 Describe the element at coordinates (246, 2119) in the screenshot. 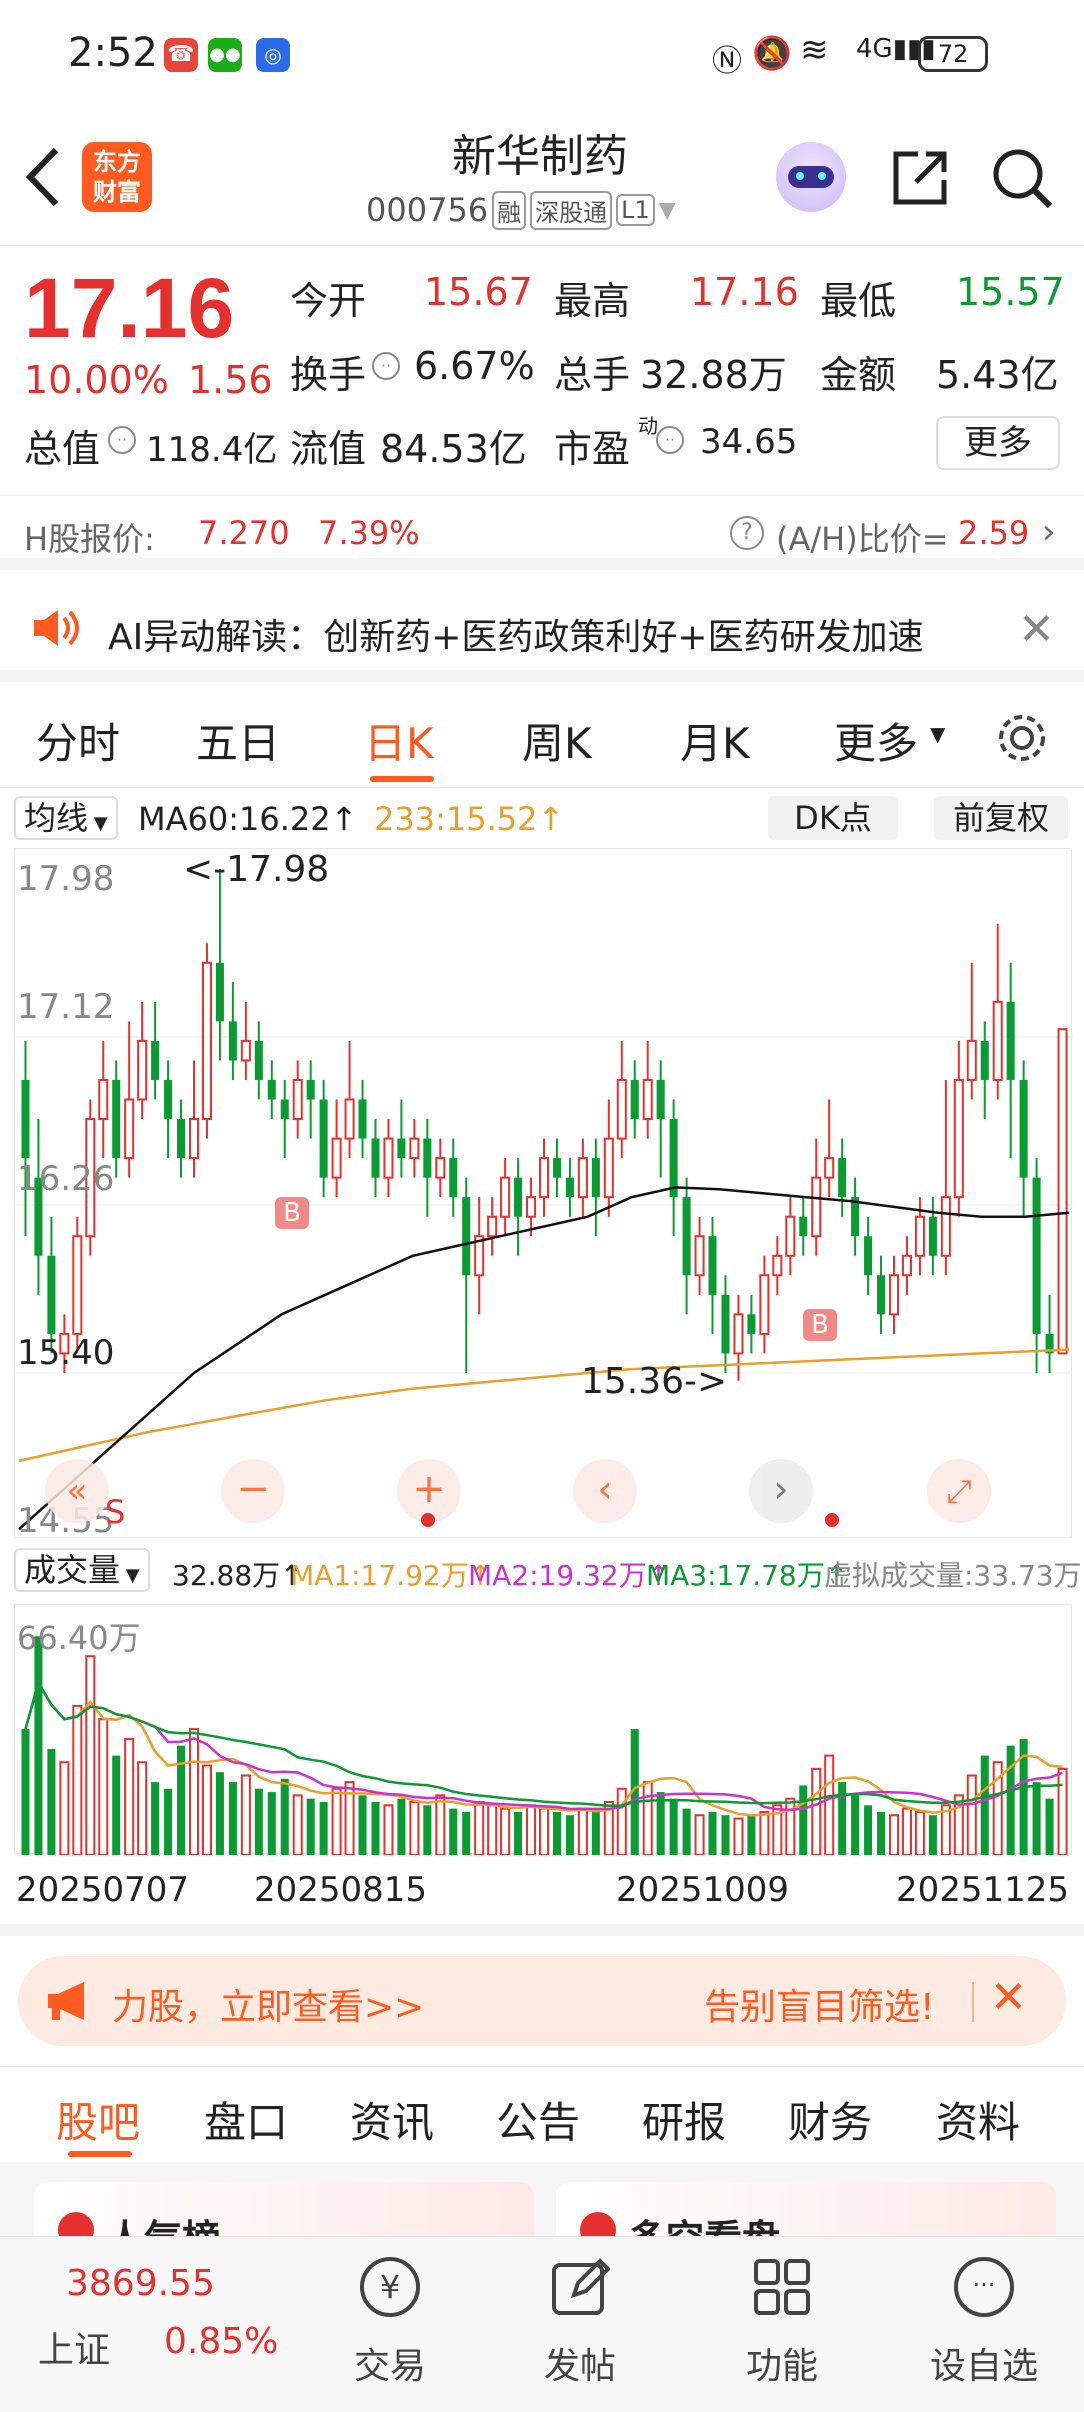

I see `tab-orderbook: 盘口` at that location.